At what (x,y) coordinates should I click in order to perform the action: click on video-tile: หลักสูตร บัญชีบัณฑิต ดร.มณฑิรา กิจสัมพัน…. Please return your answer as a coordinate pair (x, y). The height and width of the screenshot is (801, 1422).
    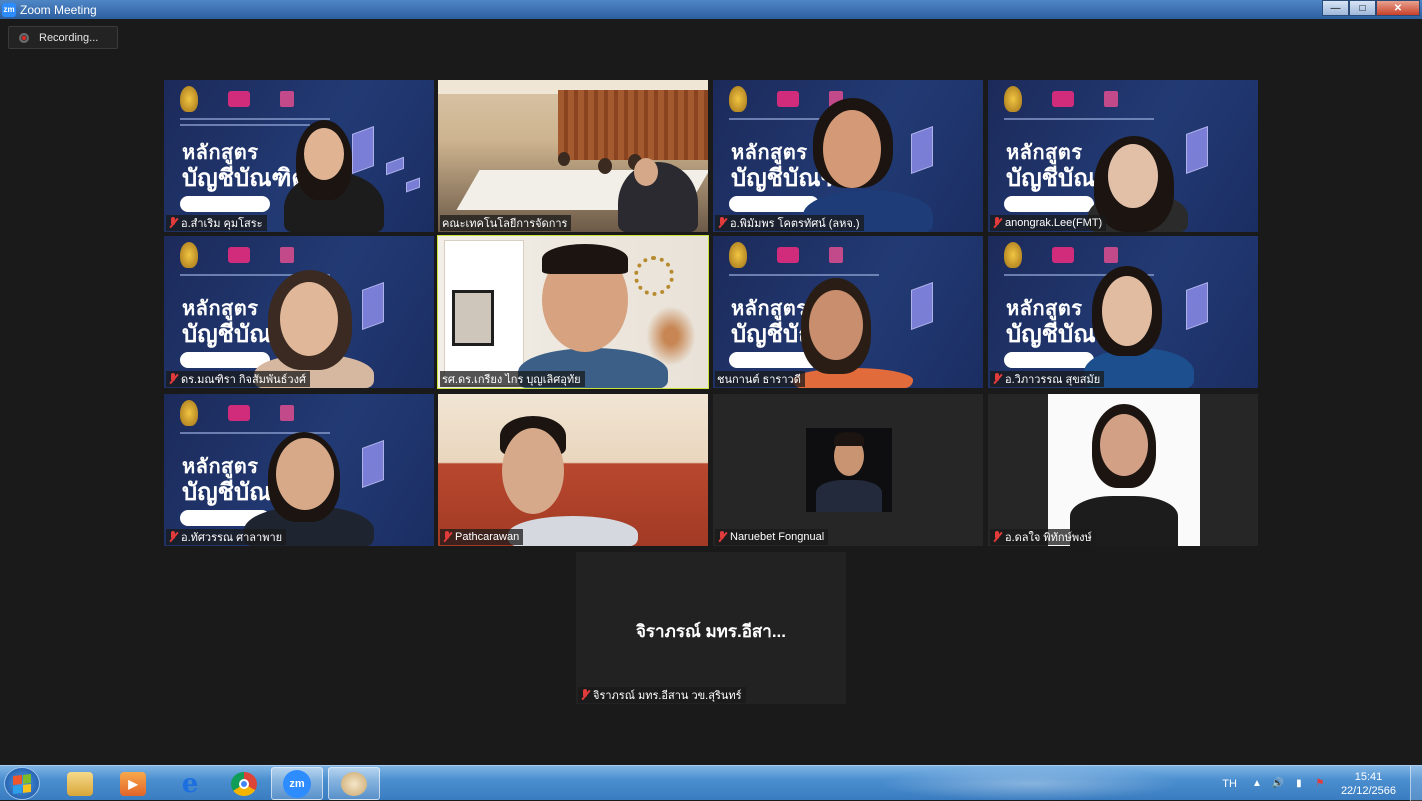
    Looking at the image, I should click on (299, 312).